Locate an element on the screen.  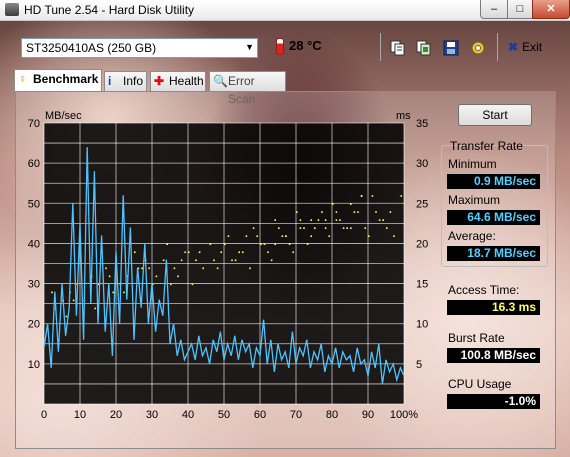
x-tick-label: 60 is located at coordinates (260, 415).